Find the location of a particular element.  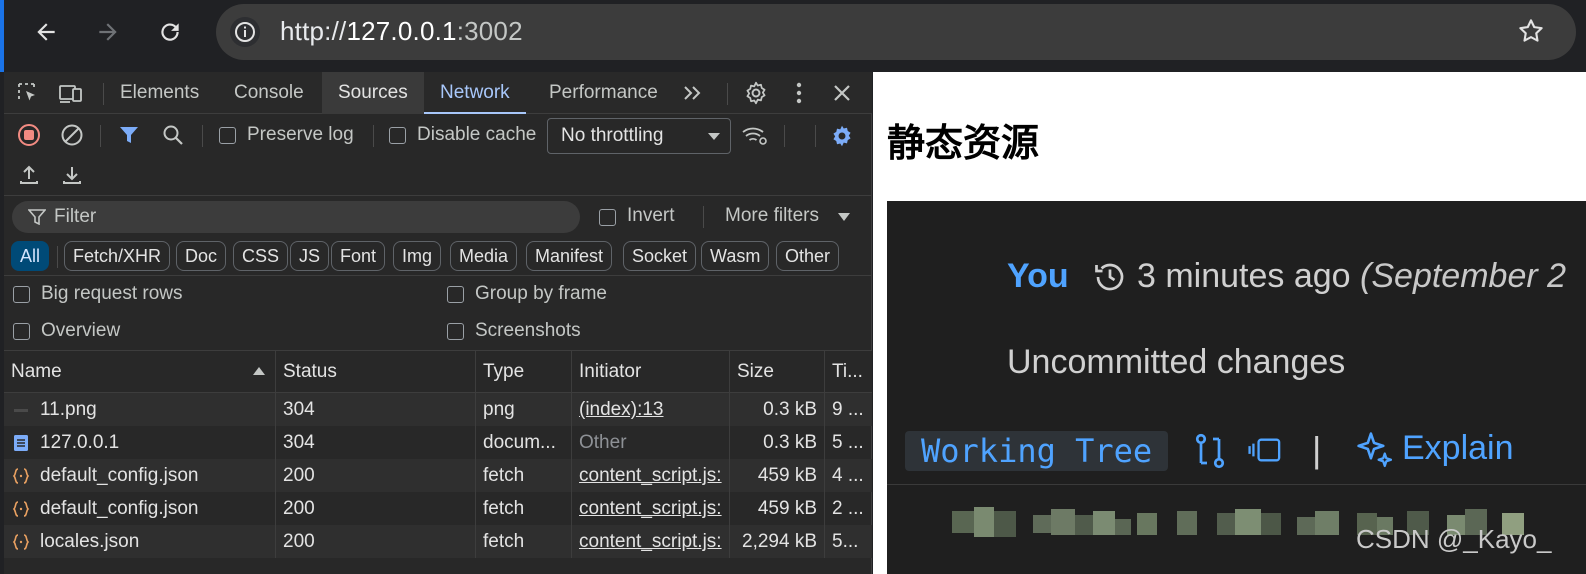

chip-js: JS is located at coordinates (310, 256).